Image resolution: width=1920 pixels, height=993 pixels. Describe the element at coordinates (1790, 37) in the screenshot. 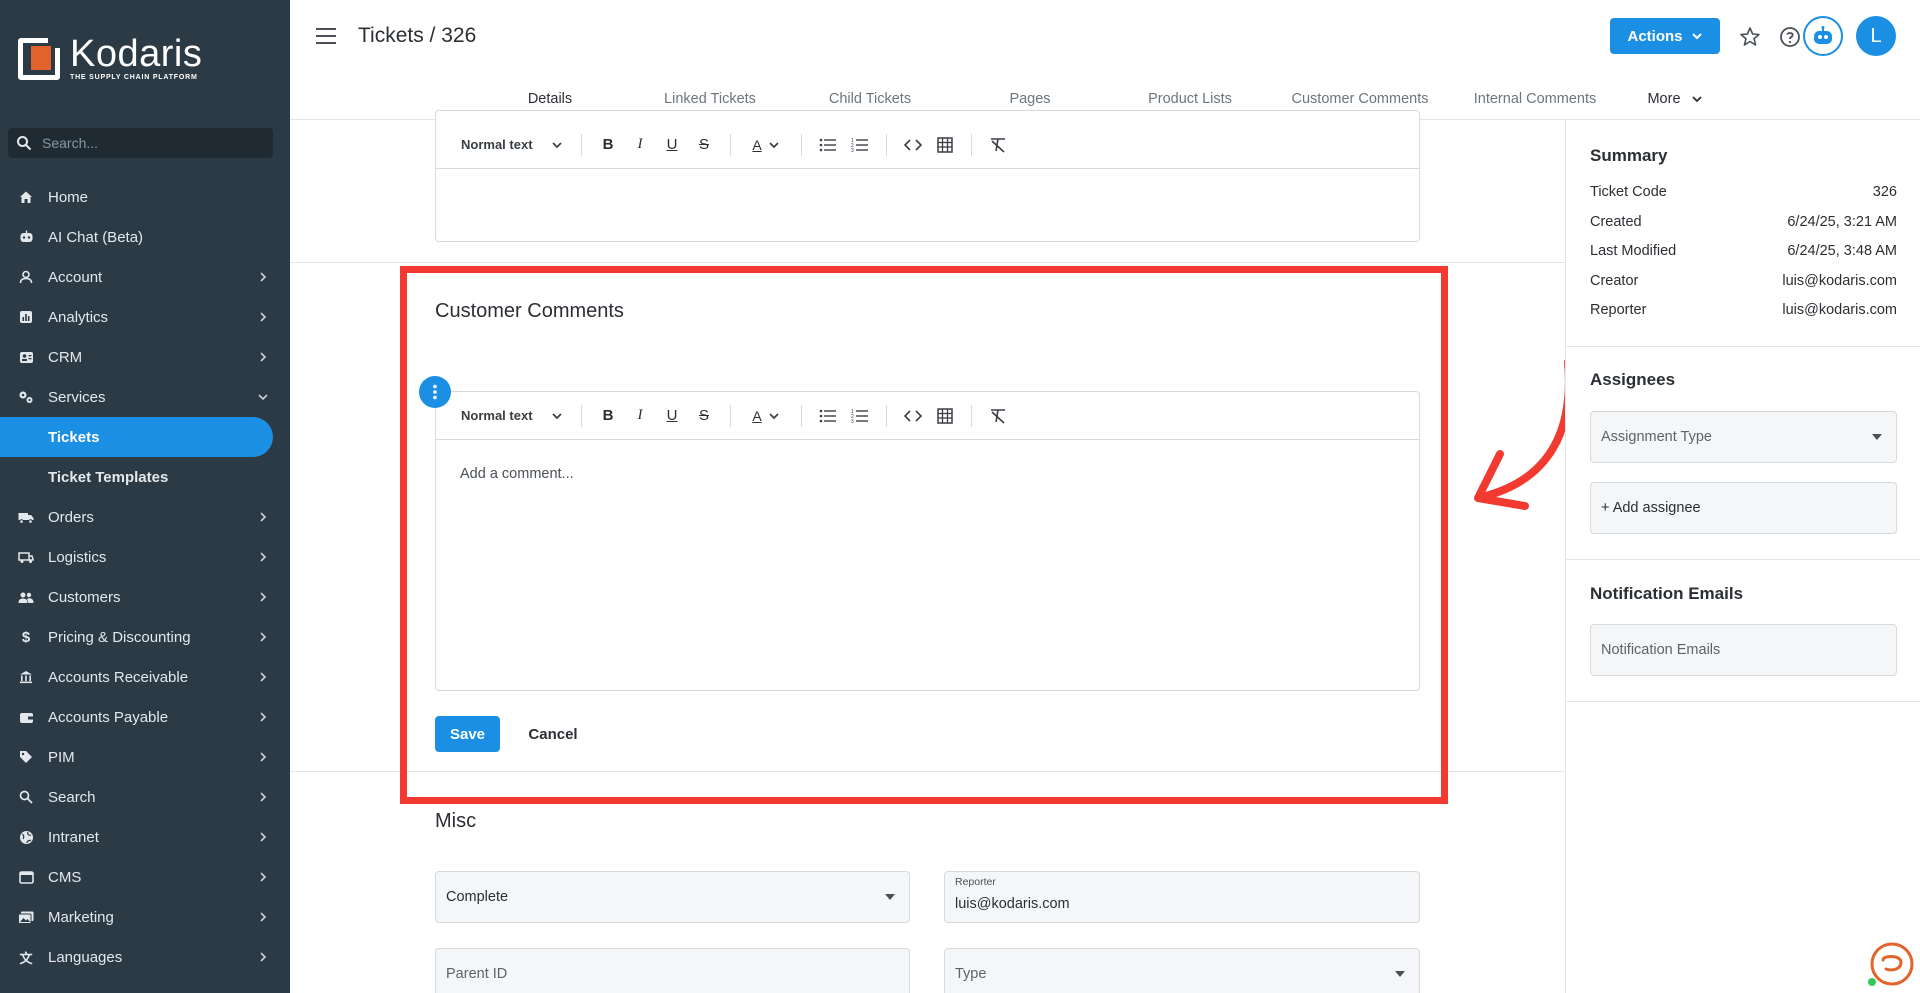

I see `help-icon` at that location.